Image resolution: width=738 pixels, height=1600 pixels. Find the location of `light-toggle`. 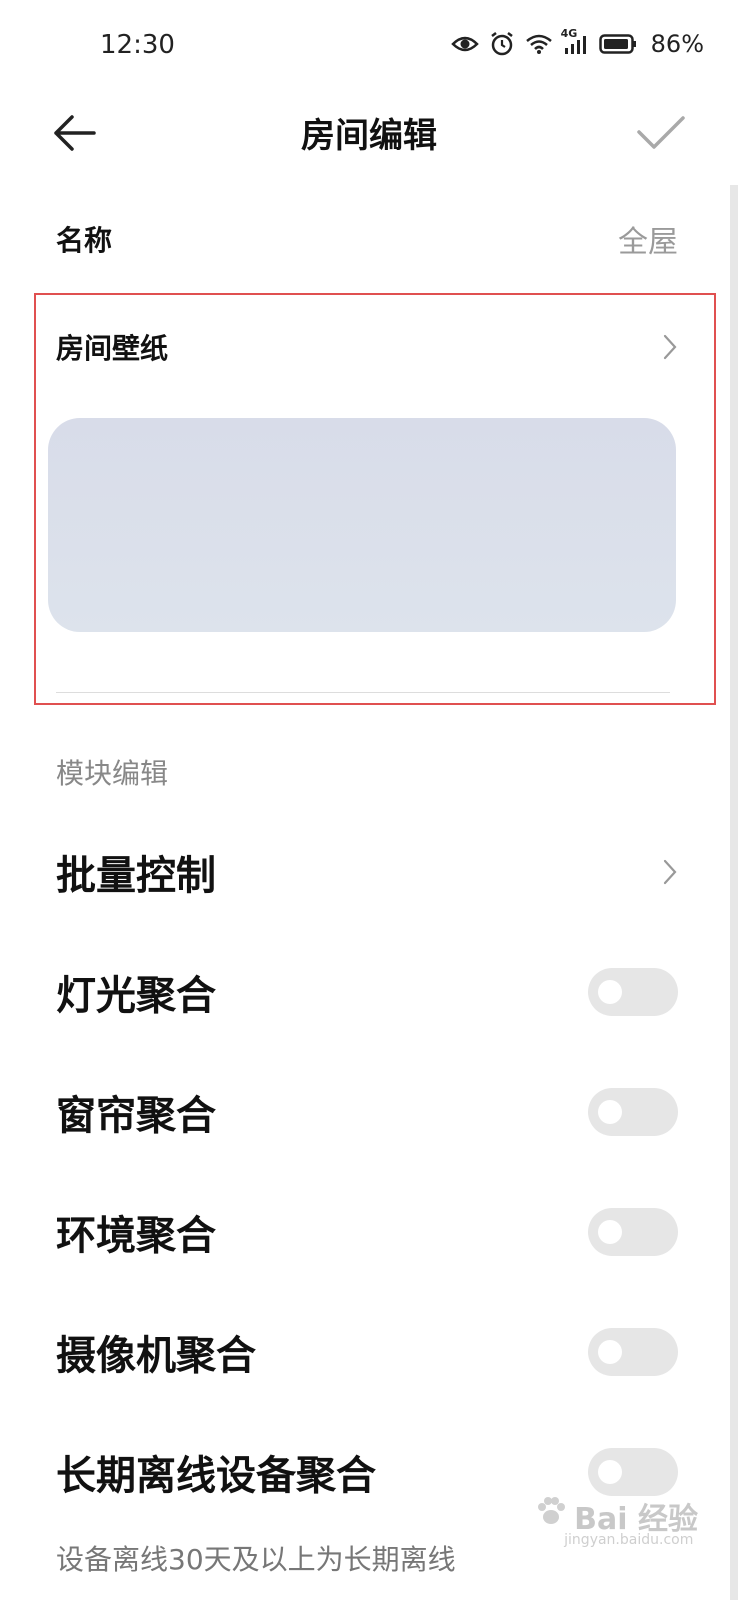

light-toggle is located at coordinates (633, 992).